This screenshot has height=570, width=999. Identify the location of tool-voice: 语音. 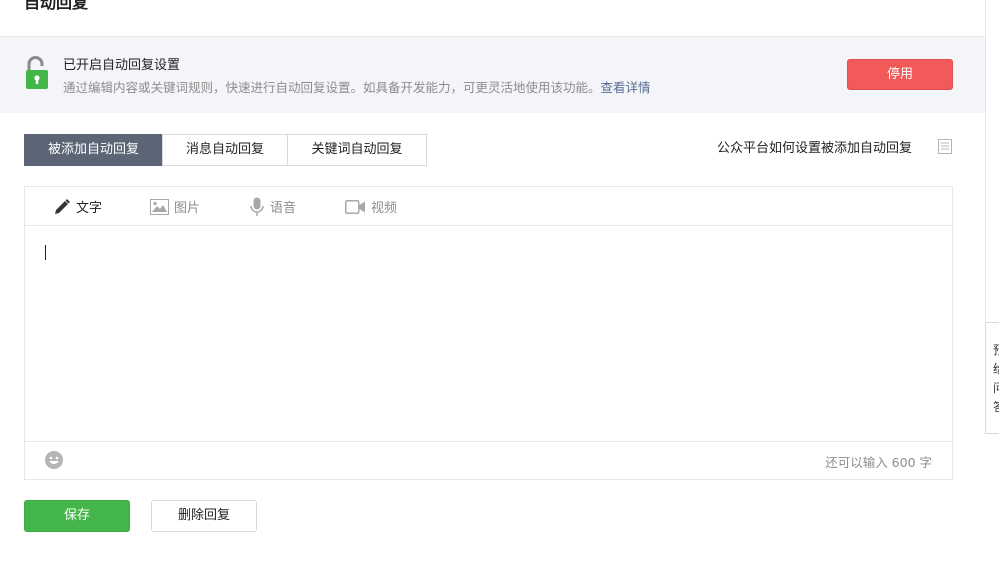
(272, 206).